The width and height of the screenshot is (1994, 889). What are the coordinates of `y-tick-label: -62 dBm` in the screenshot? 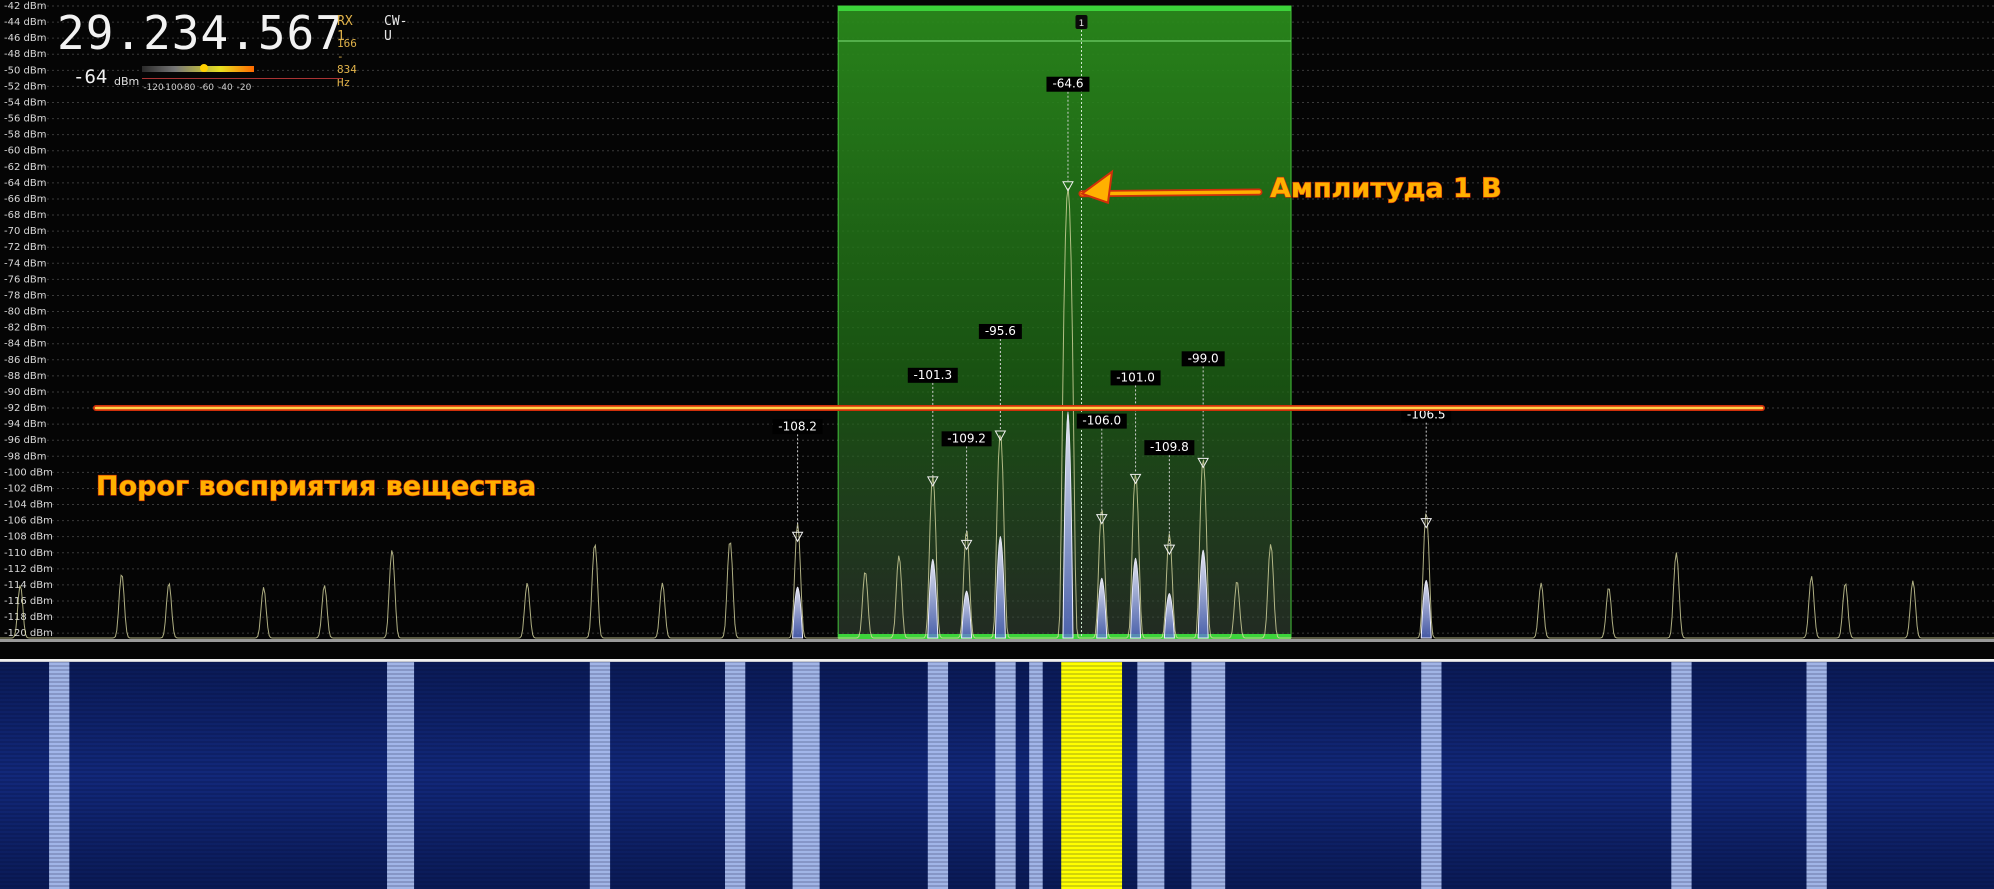 It's located at (25, 167).